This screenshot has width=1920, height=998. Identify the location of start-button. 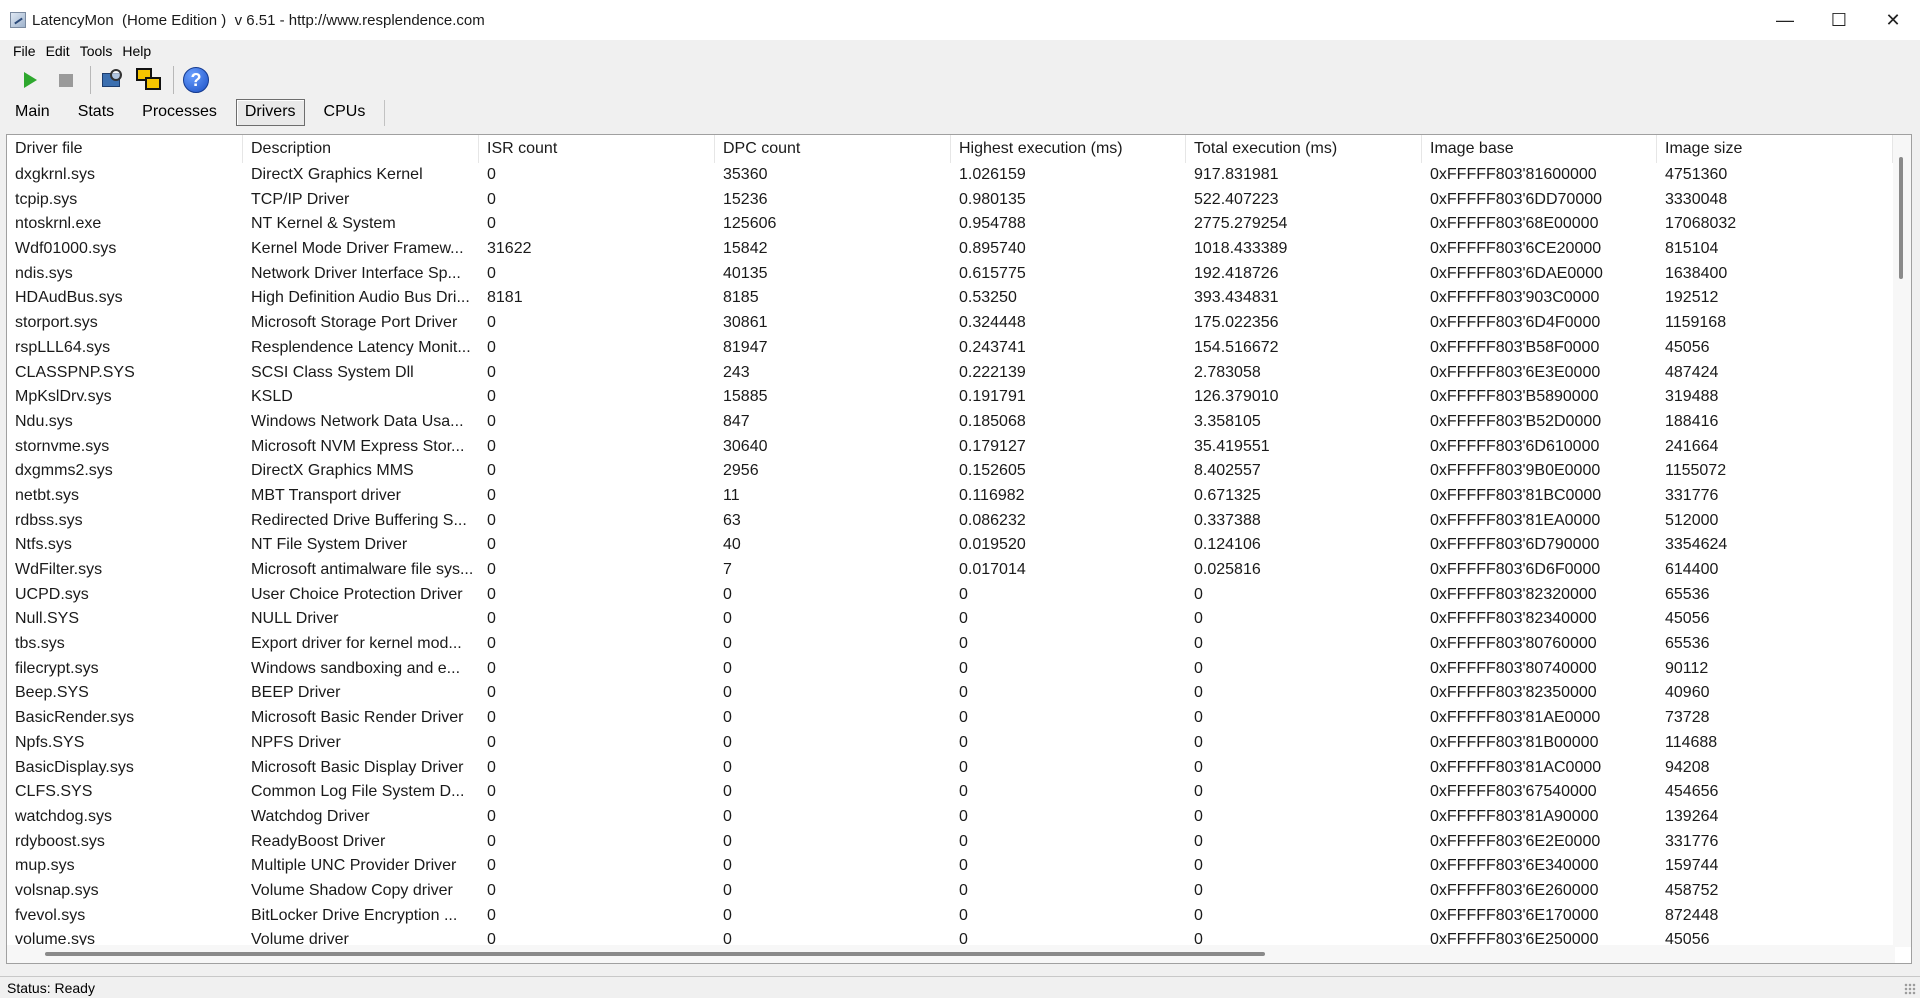
(30, 80).